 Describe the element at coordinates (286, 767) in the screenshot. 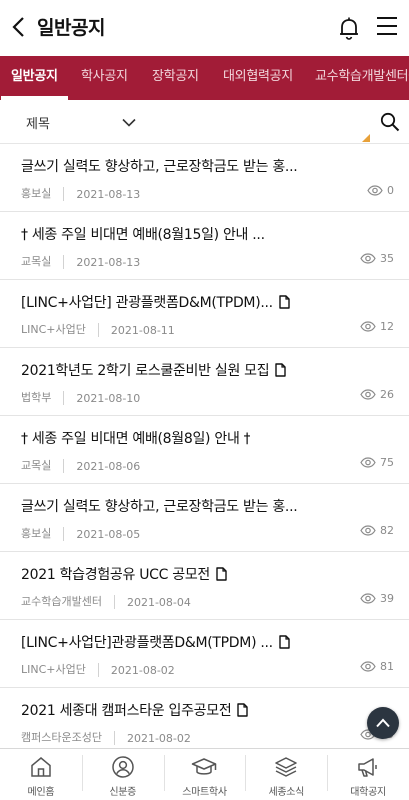

I see `layers-icon` at that location.